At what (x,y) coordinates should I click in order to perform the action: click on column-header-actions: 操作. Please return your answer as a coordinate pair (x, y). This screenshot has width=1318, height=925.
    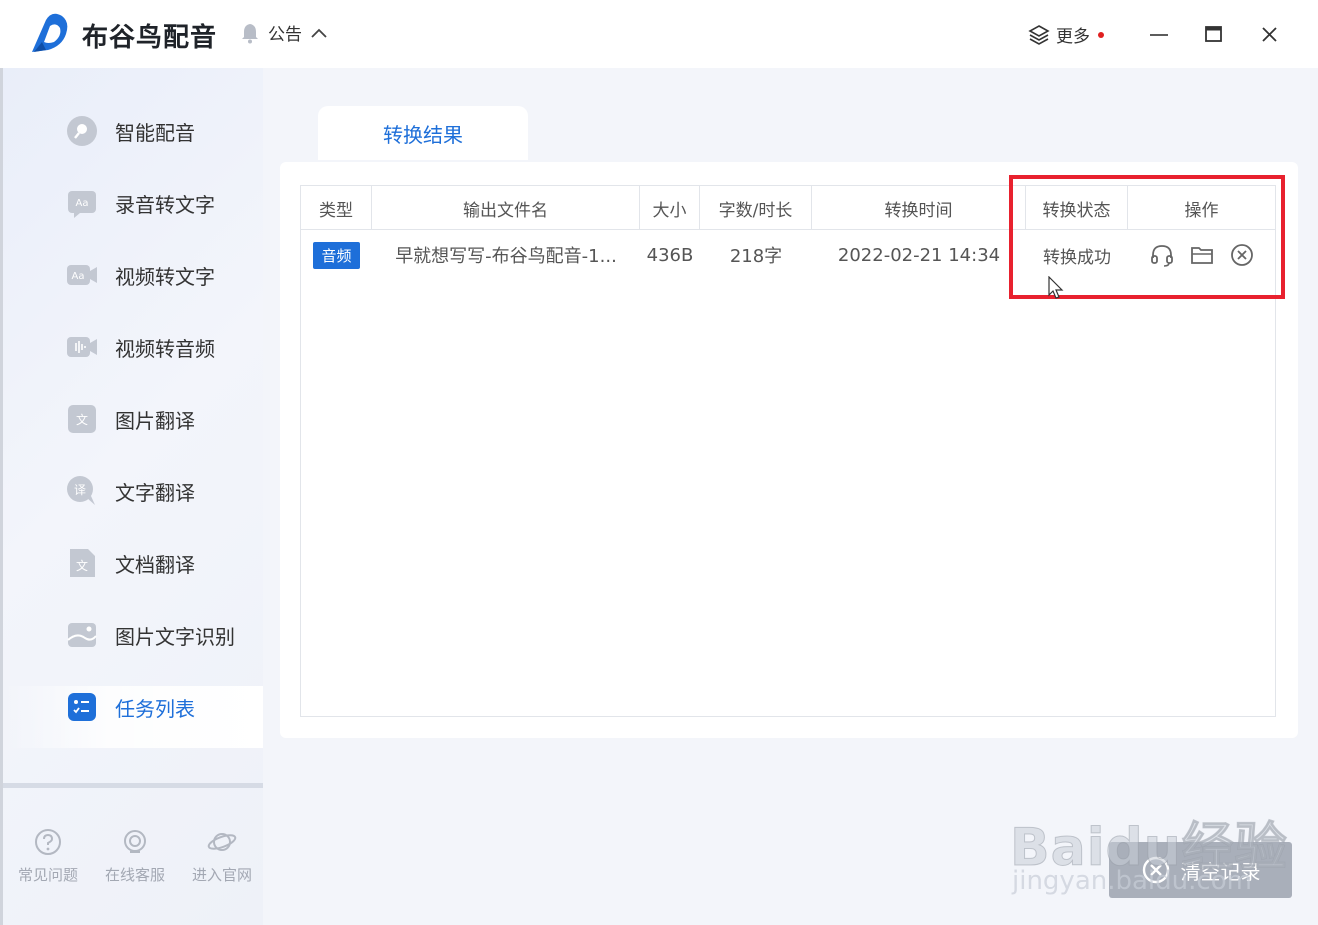
    Looking at the image, I should click on (1201, 210).